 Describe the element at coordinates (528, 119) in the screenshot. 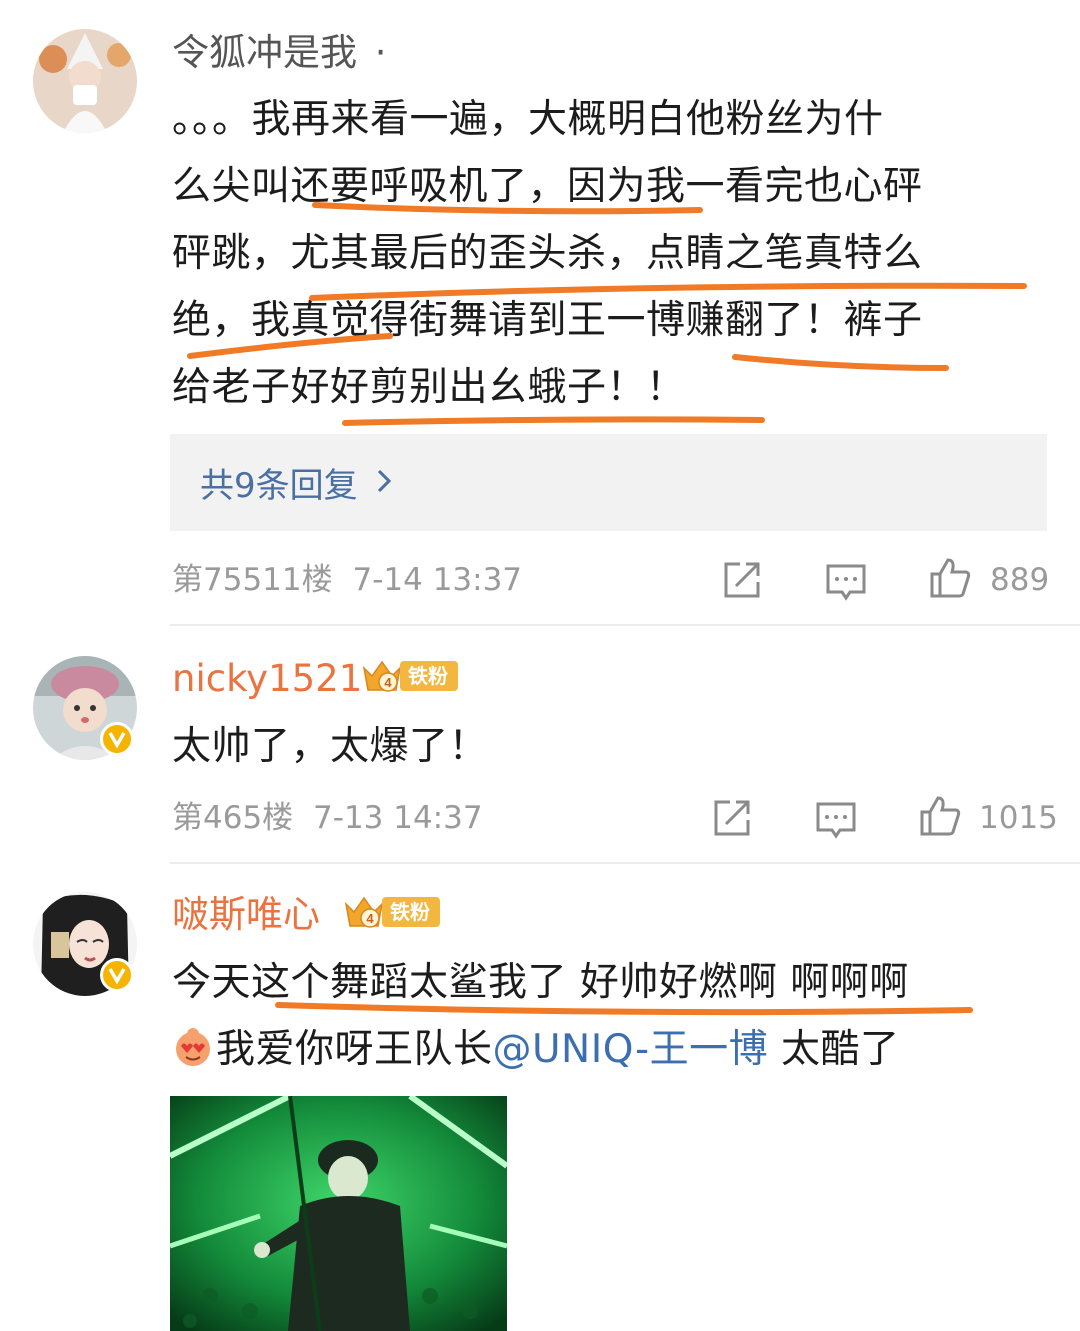

I see `comment-line: 。。。我再来看一遍，大概明白他粉丝为什` at that location.